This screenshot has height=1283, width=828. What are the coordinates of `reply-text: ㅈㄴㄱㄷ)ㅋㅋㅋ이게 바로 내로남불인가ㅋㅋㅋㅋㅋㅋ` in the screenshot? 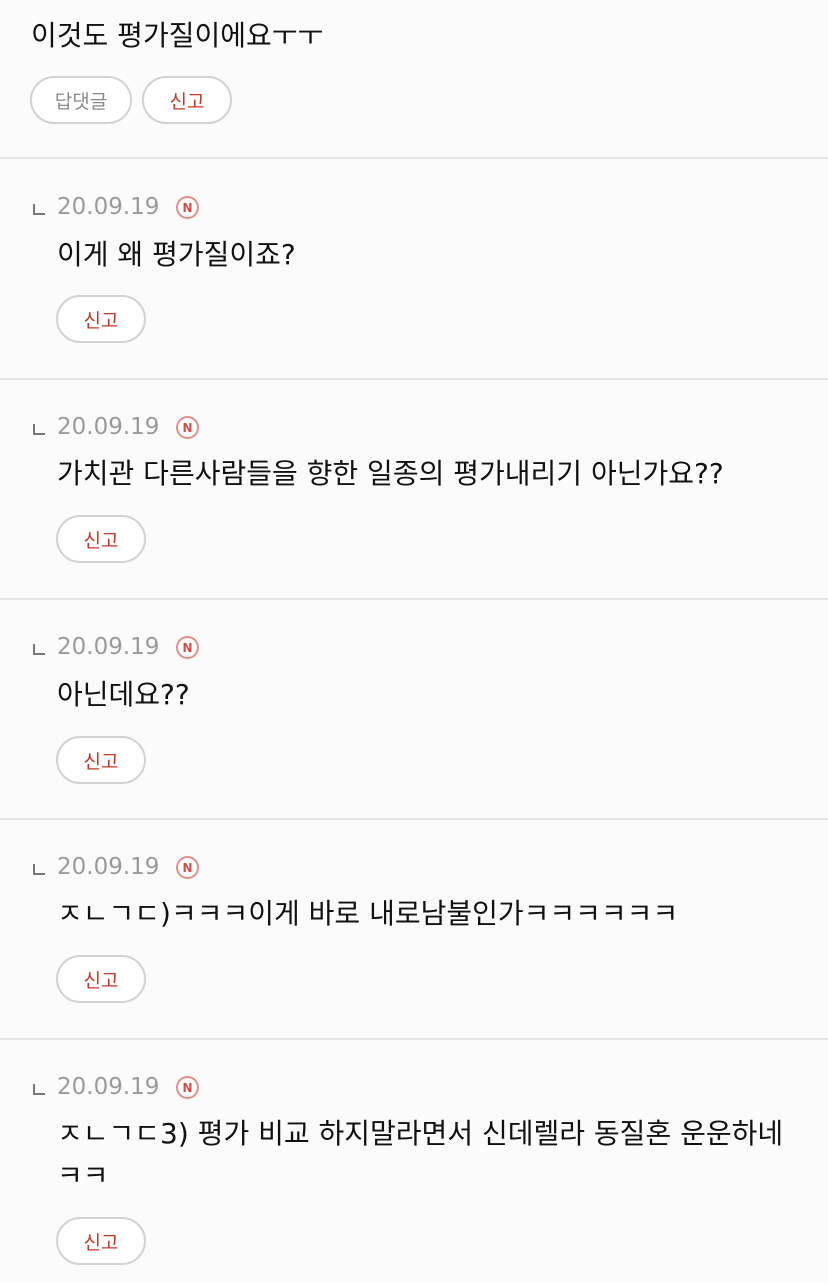 It's located at (368, 913).